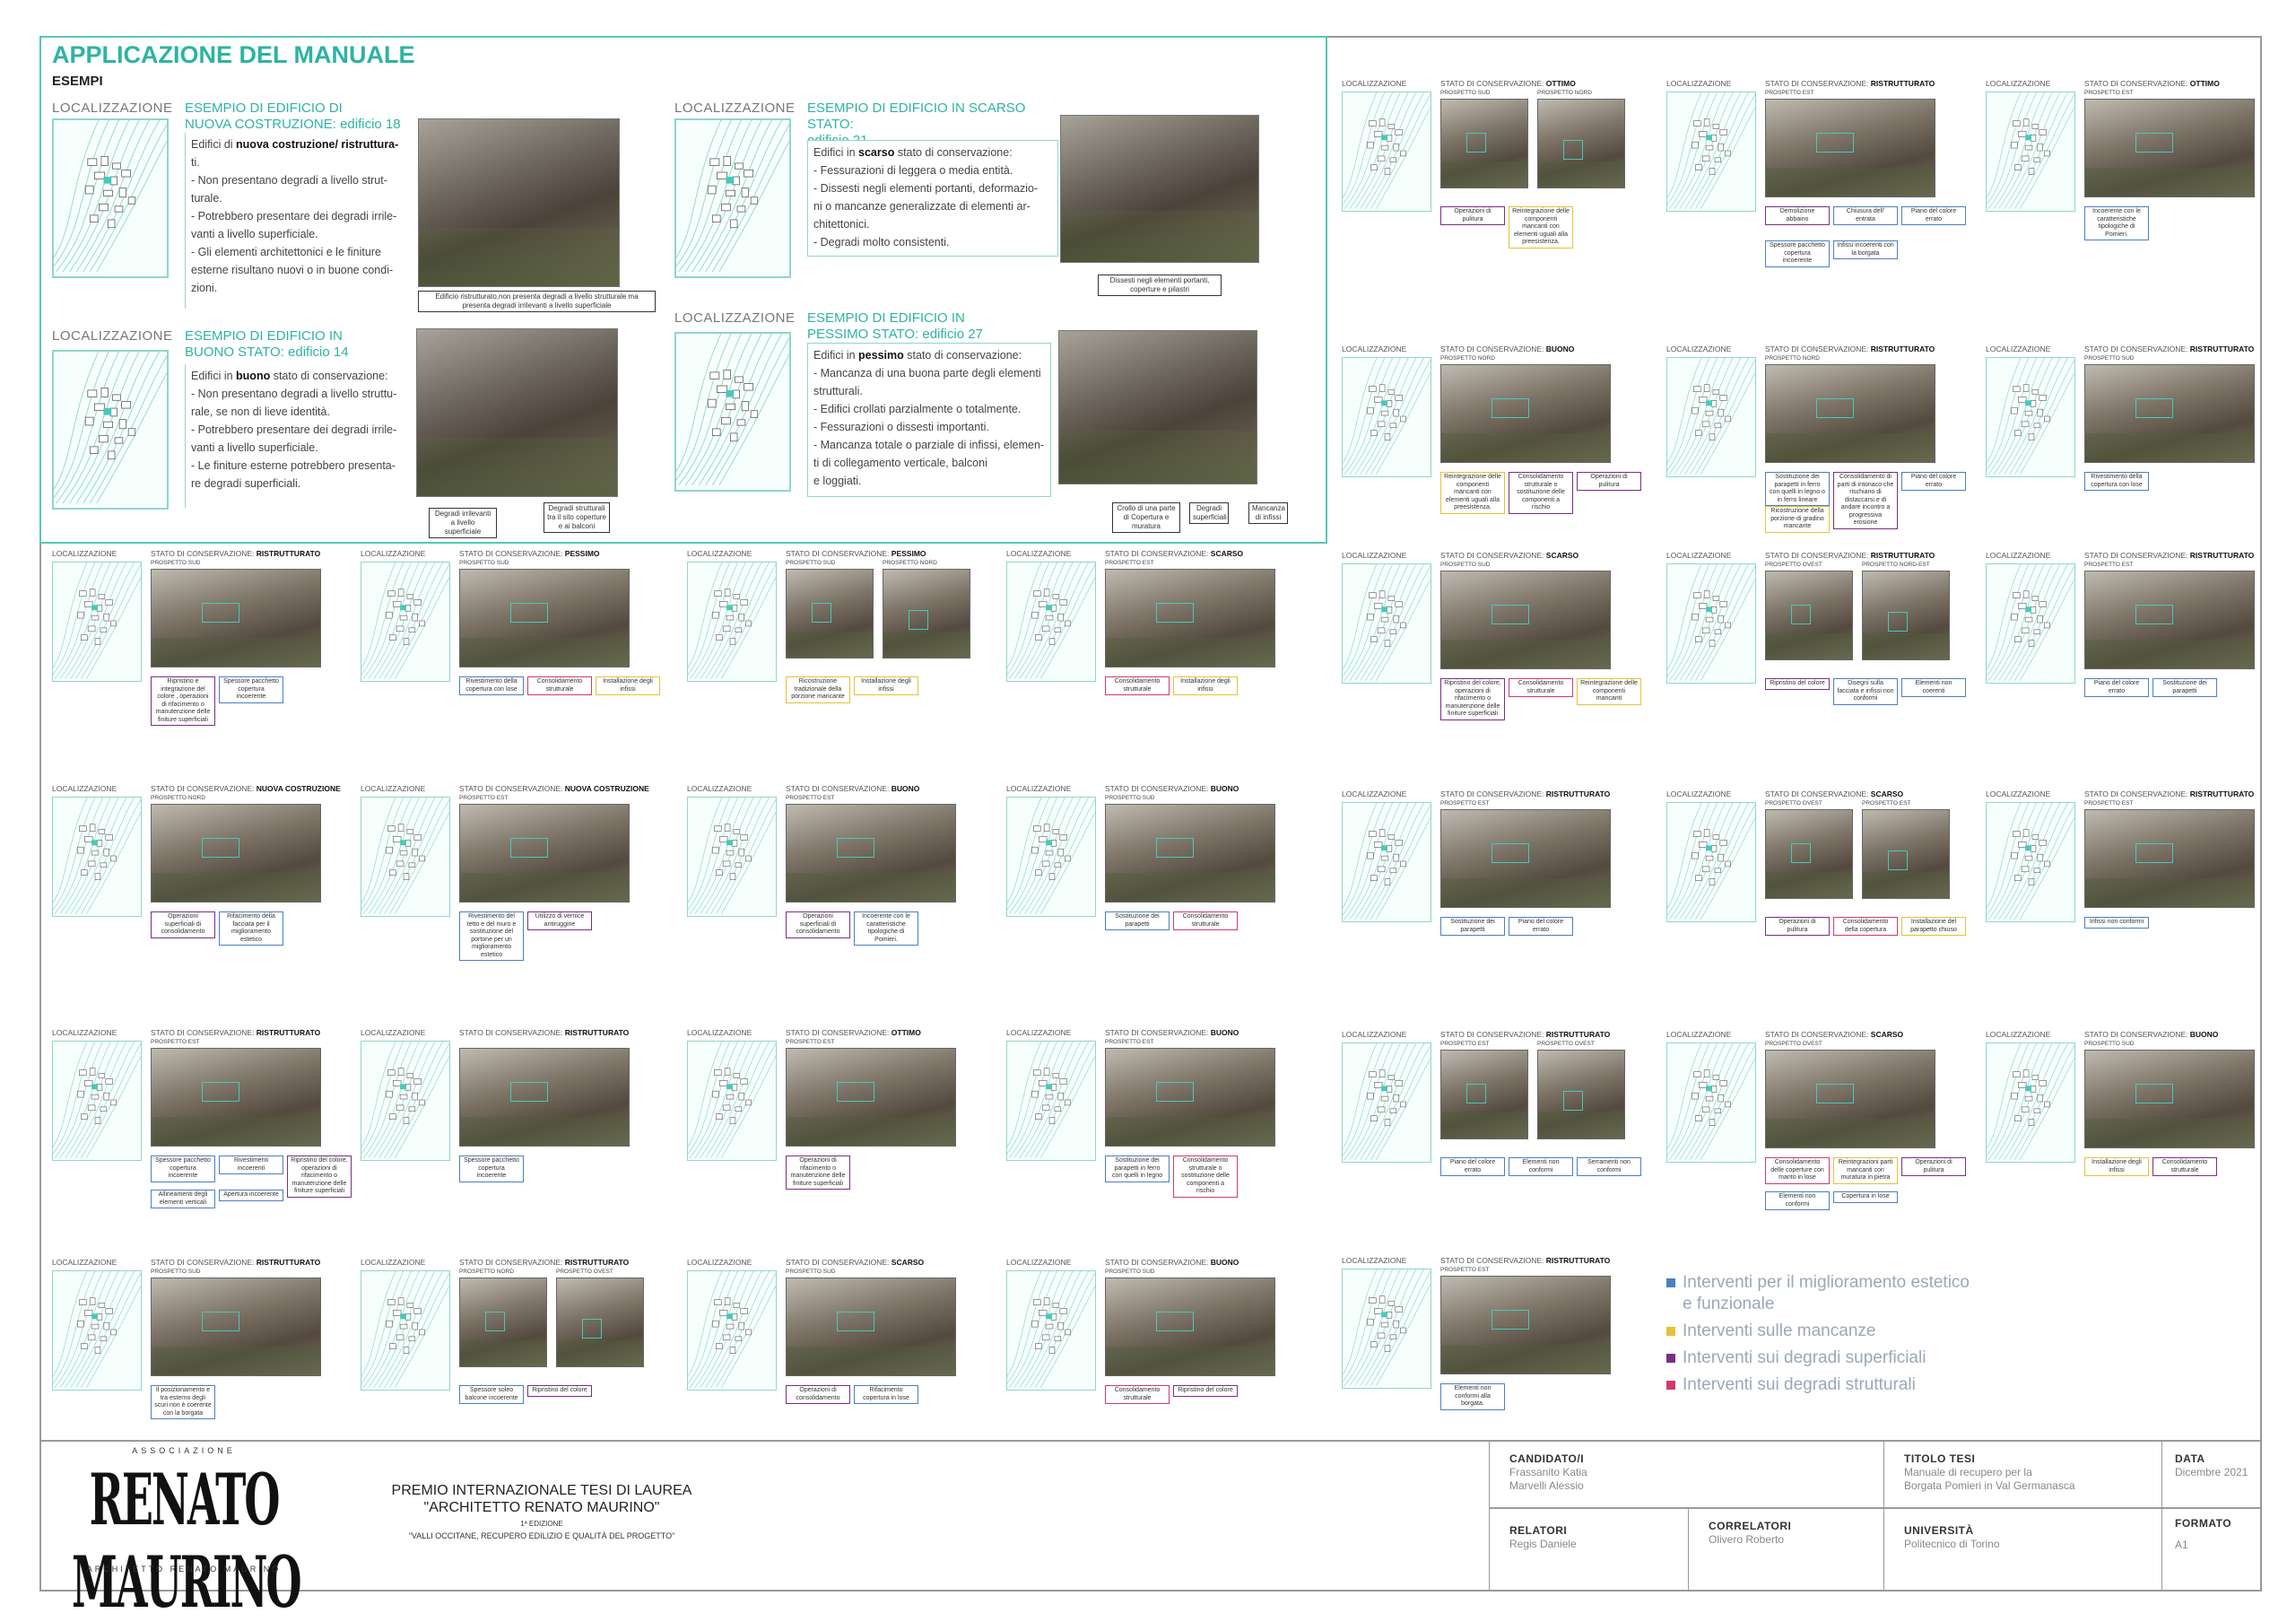  I want to click on elevation-label: PROSPETTO NORD, so click(486, 1272).